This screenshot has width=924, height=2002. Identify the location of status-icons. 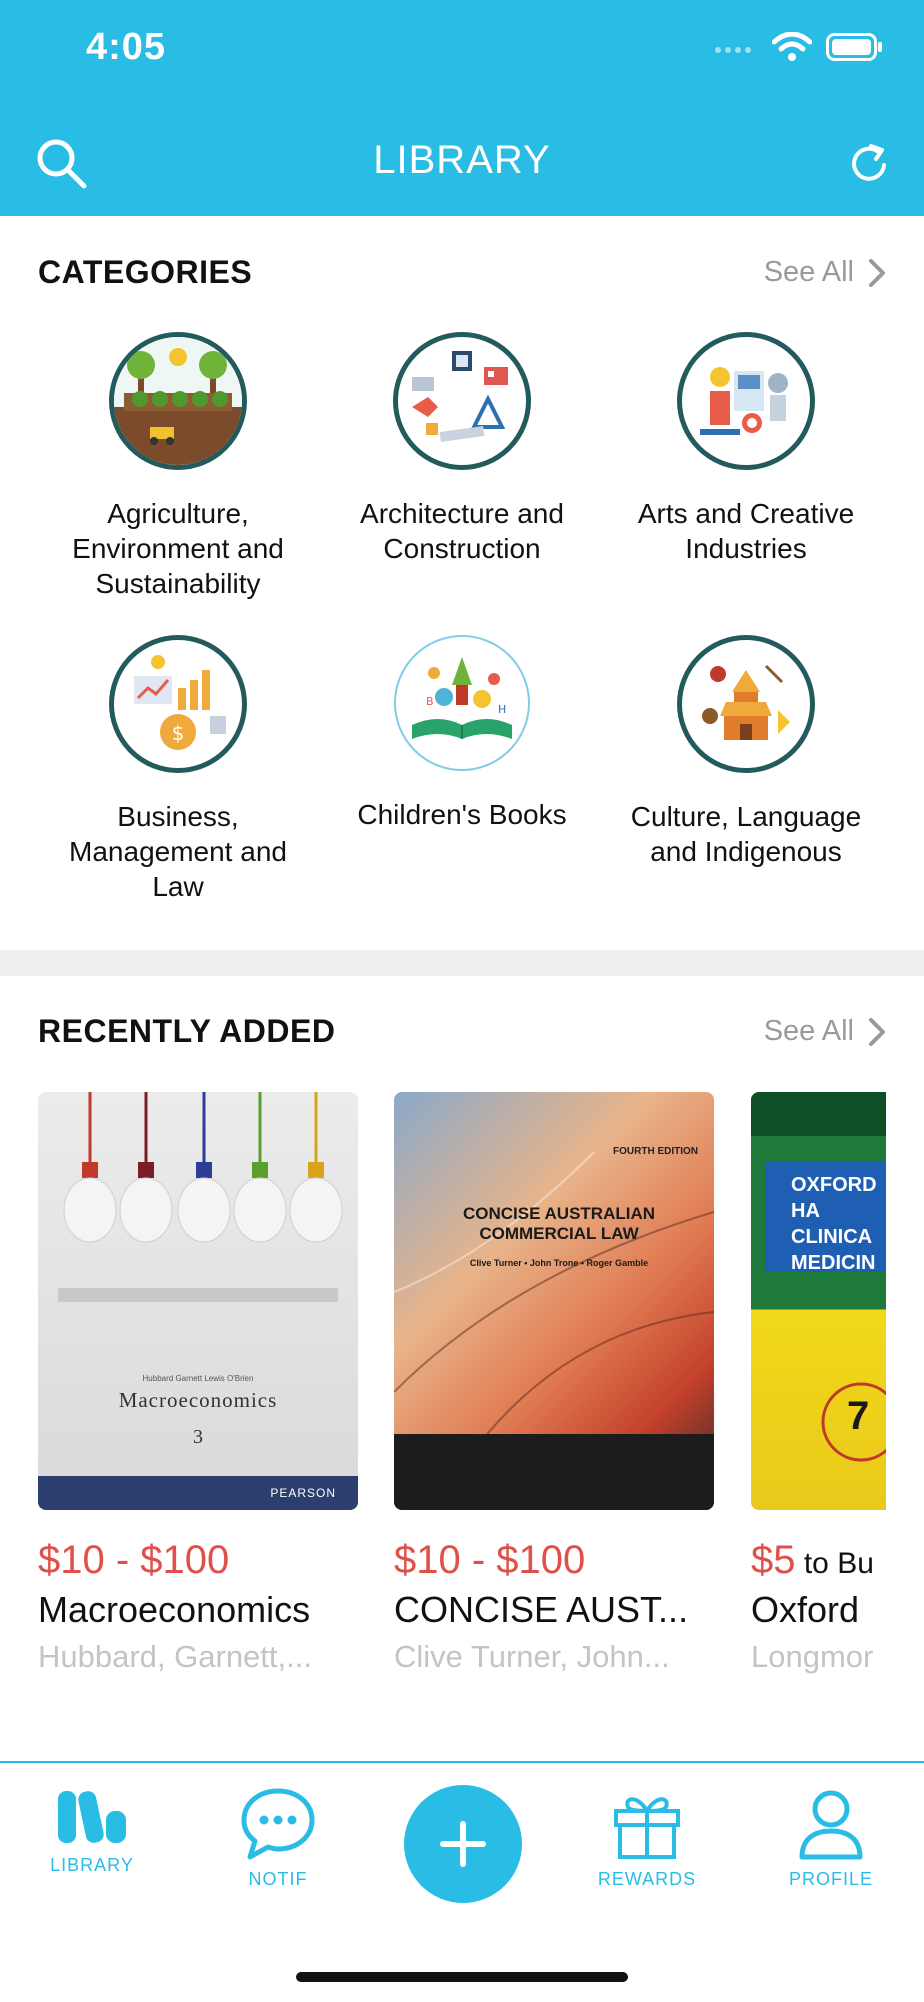
(799, 47).